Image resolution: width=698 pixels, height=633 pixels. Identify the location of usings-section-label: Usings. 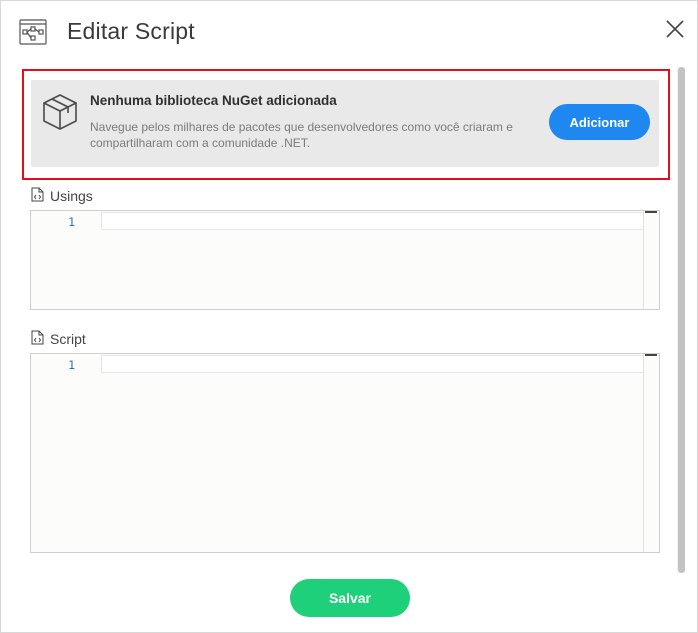
(62, 196).